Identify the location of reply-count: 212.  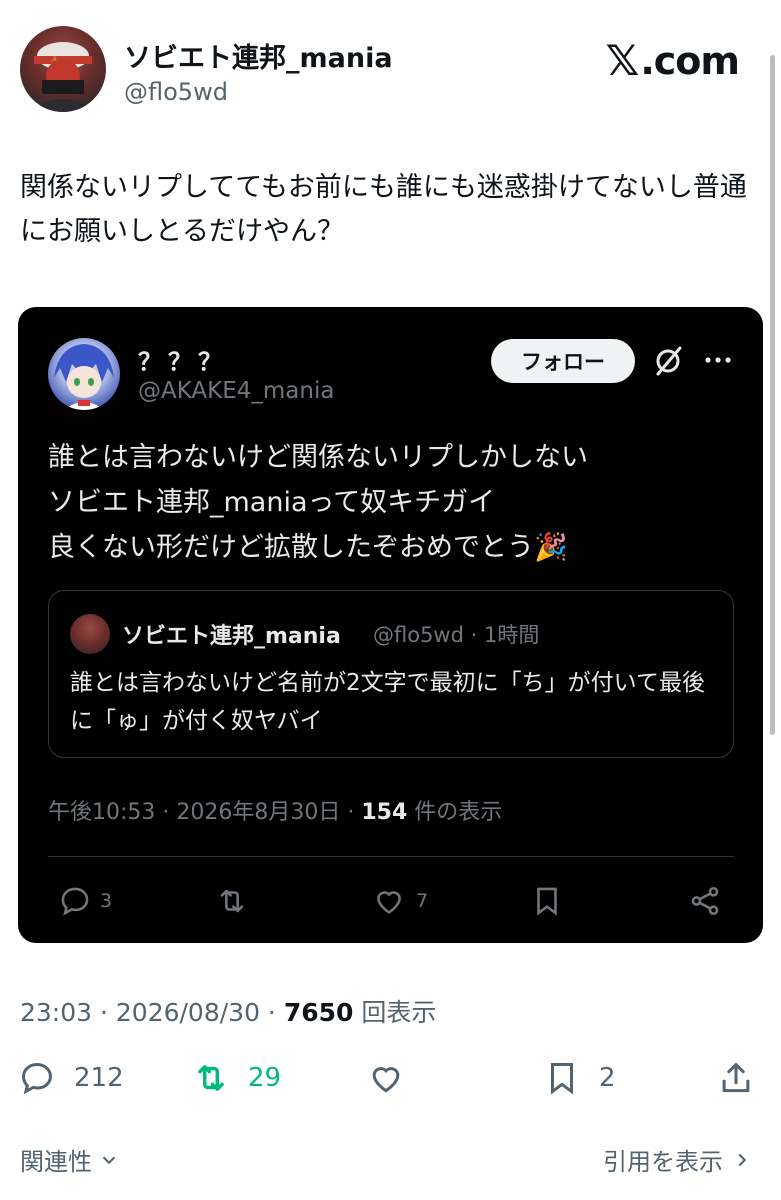
(99, 1078).